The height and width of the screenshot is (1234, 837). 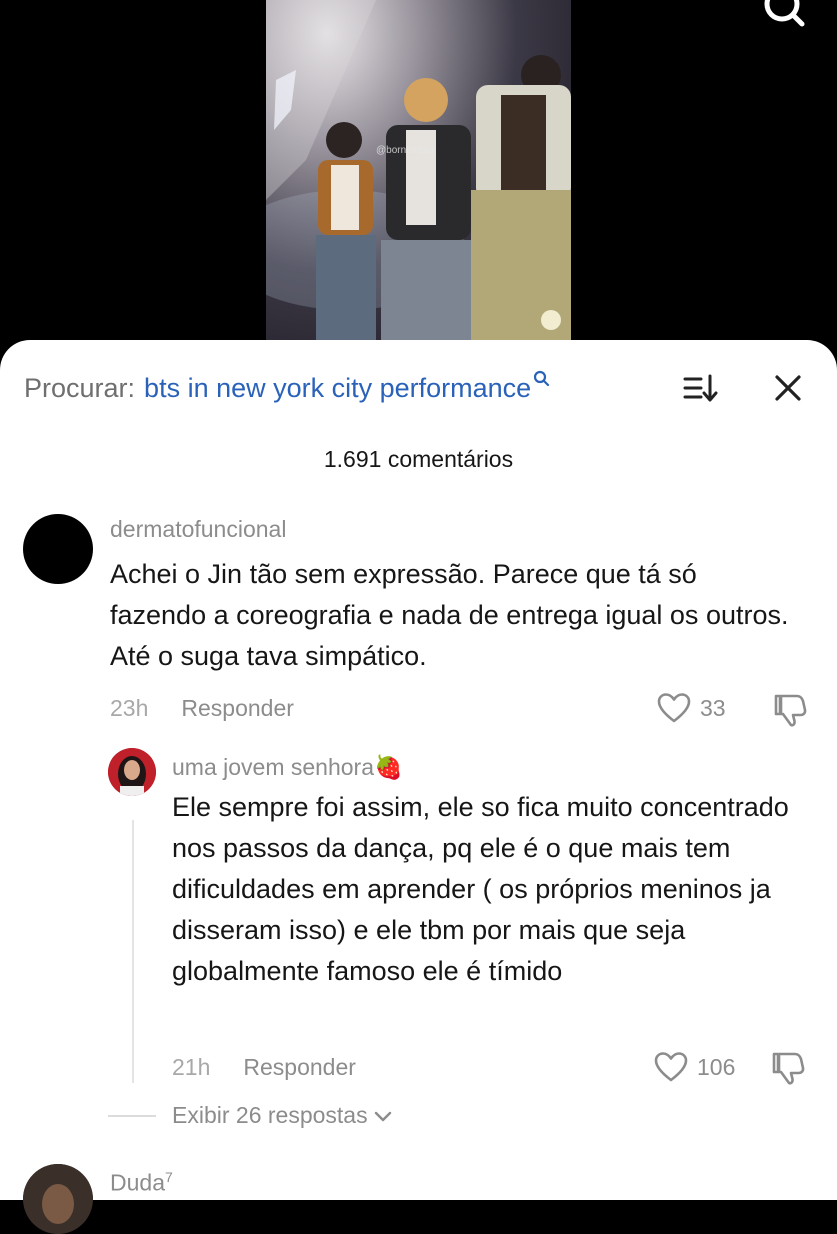 What do you see at coordinates (287, 767) in the screenshot?
I see `reply-username: uma jovem senhora🍓` at bounding box center [287, 767].